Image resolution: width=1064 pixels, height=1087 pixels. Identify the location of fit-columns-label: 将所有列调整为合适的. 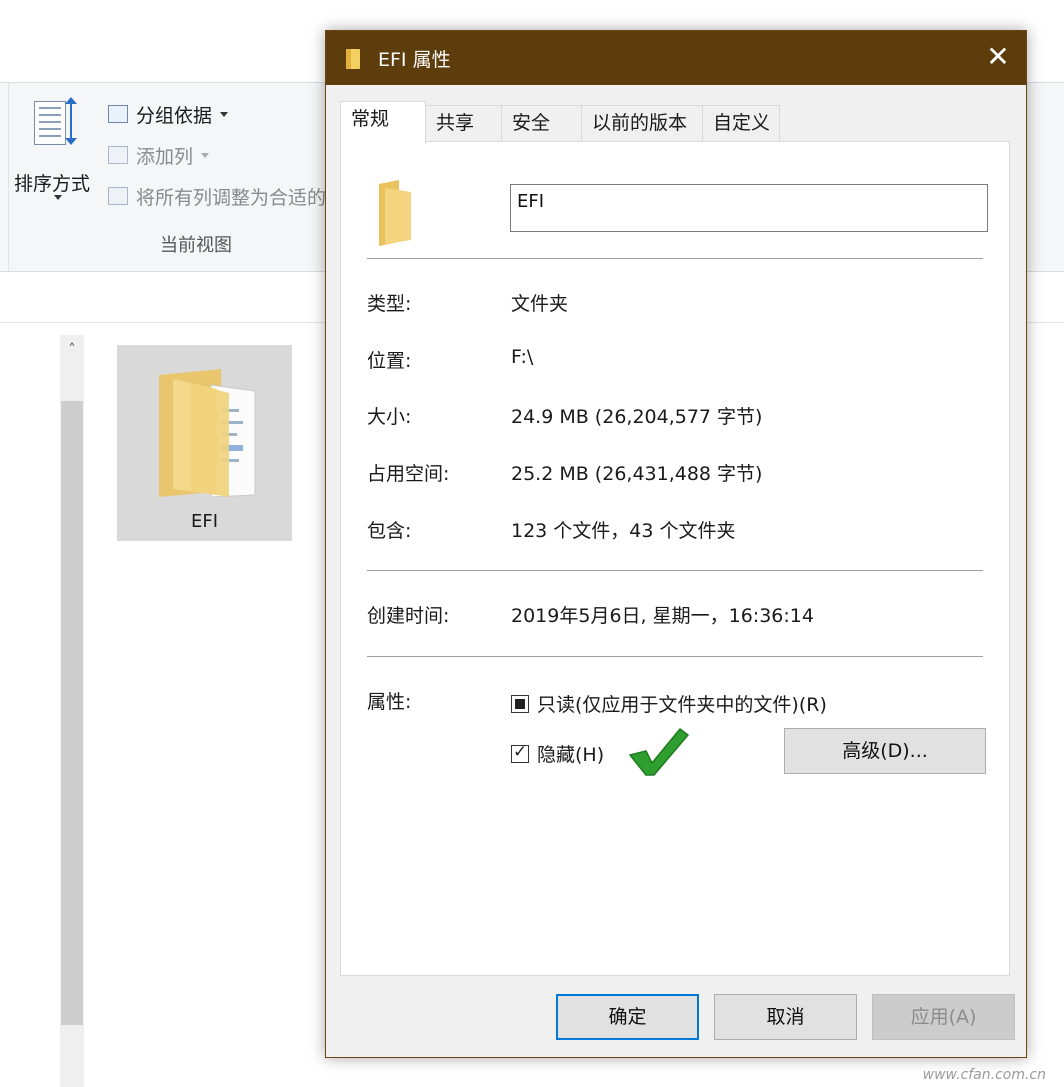
(231, 197).